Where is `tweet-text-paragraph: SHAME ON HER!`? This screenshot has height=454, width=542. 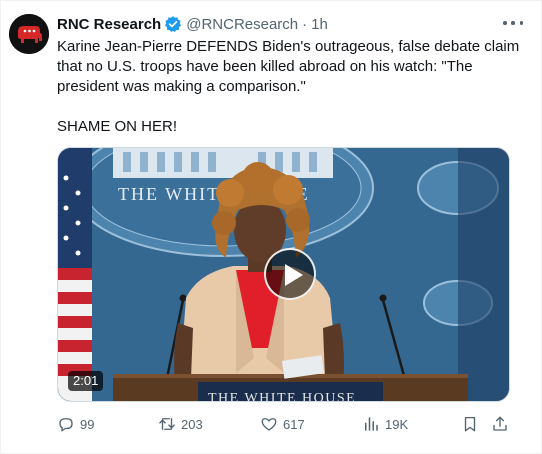 tweet-text-paragraph: SHAME ON HER! is located at coordinates (117, 126).